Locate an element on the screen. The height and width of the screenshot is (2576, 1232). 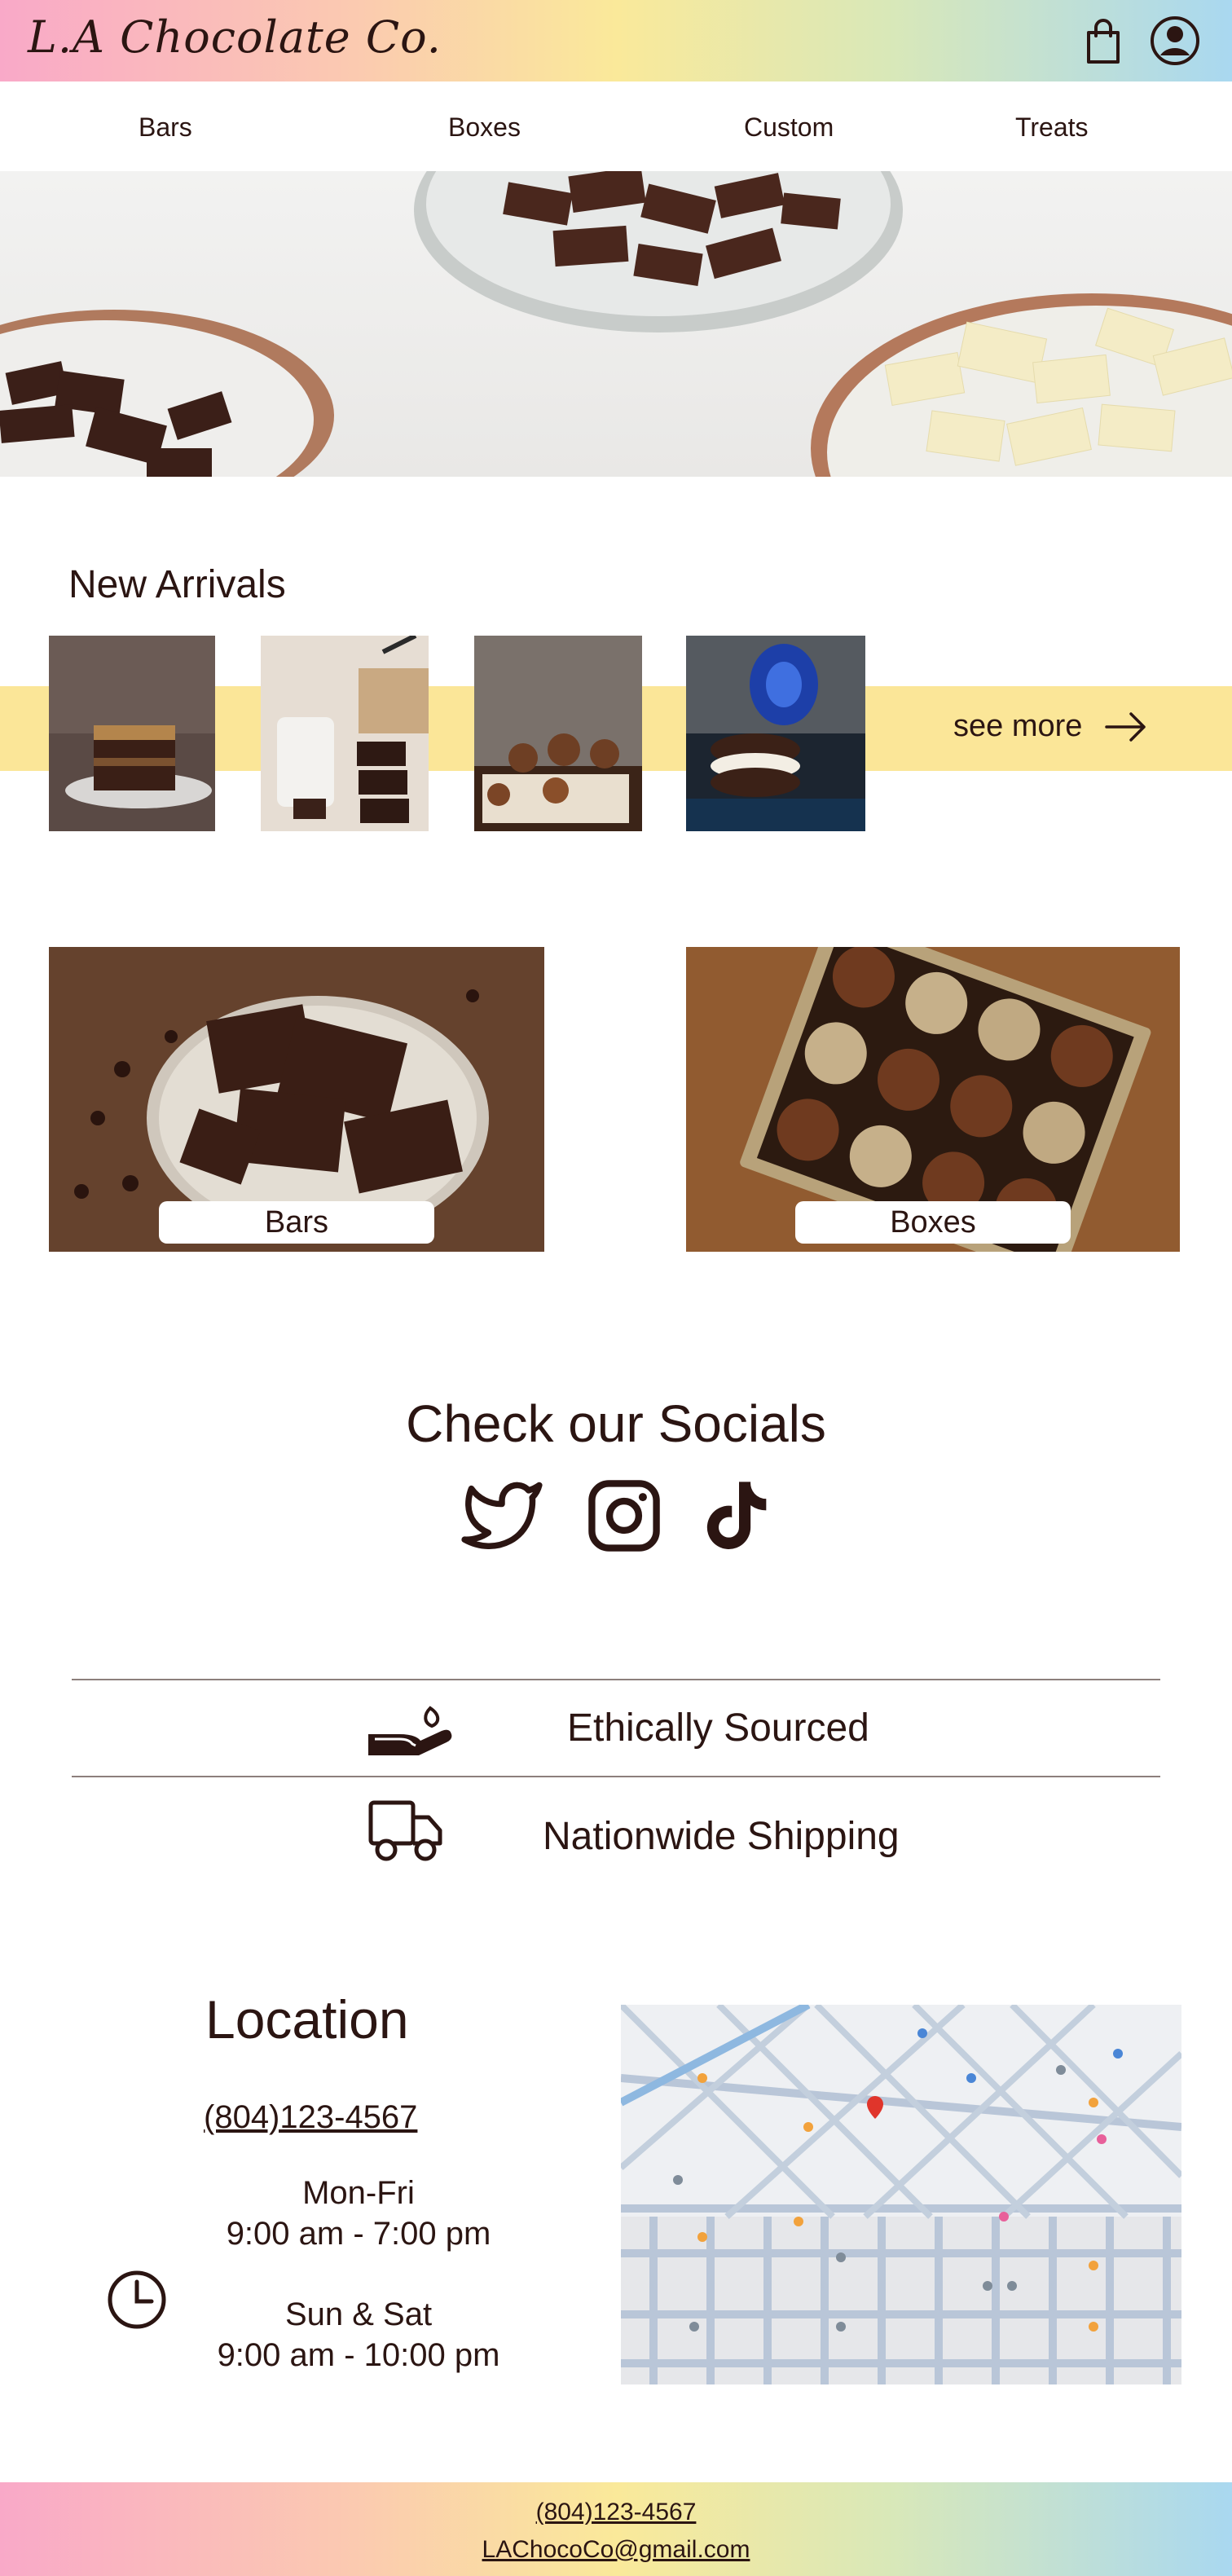
cart-button is located at coordinates (1103, 40).